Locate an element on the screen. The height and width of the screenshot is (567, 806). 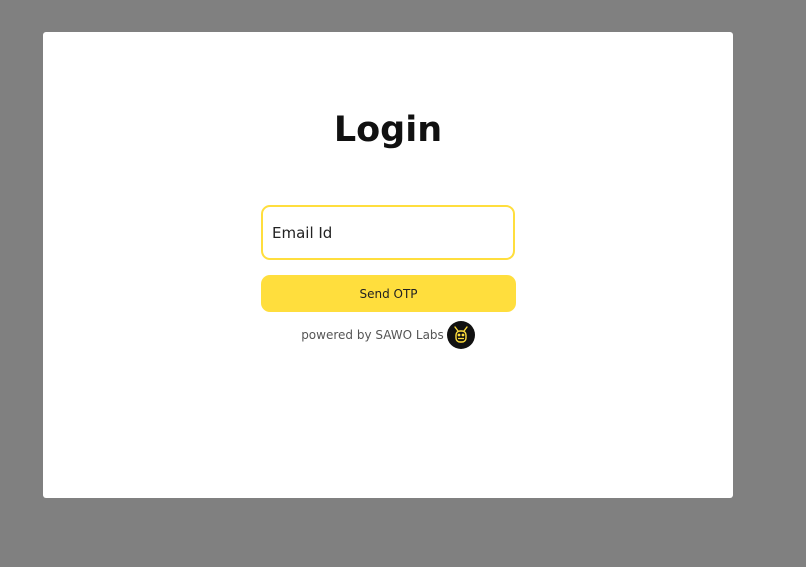
powered-by: powered by SAWO Labs is located at coordinates (388, 335).